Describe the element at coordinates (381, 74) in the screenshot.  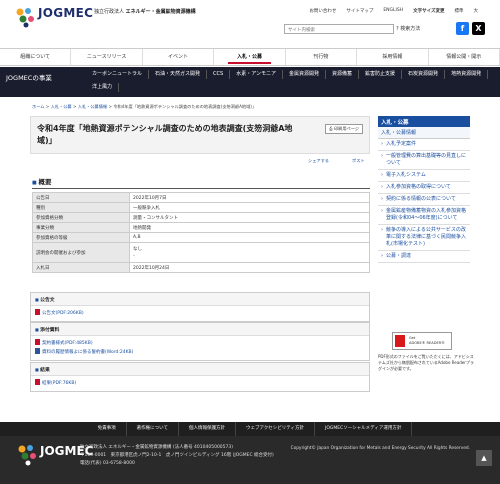
I see `business-nav-item: 鉱害防止支援` at that location.